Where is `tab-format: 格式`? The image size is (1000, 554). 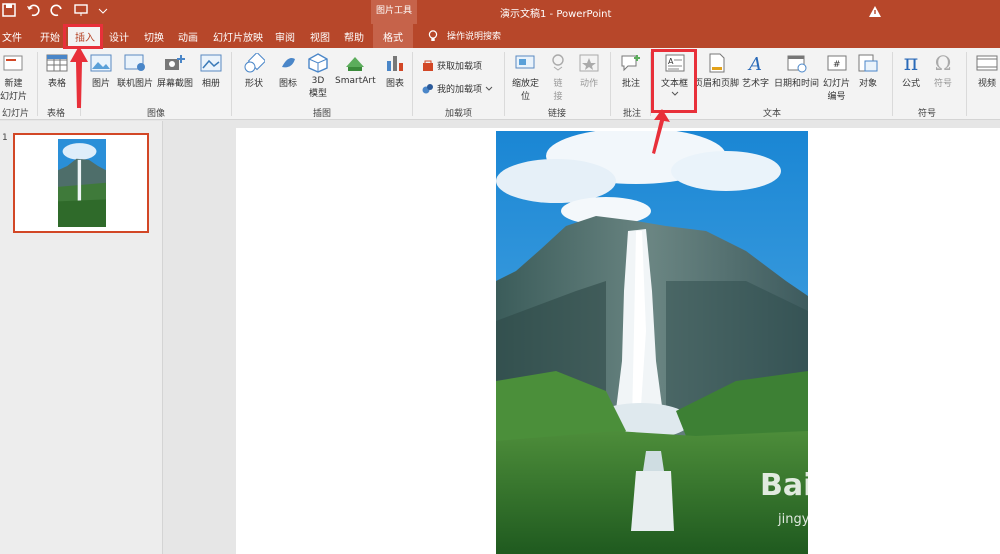 tab-format: 格式 is located at coordinates (393, 36).